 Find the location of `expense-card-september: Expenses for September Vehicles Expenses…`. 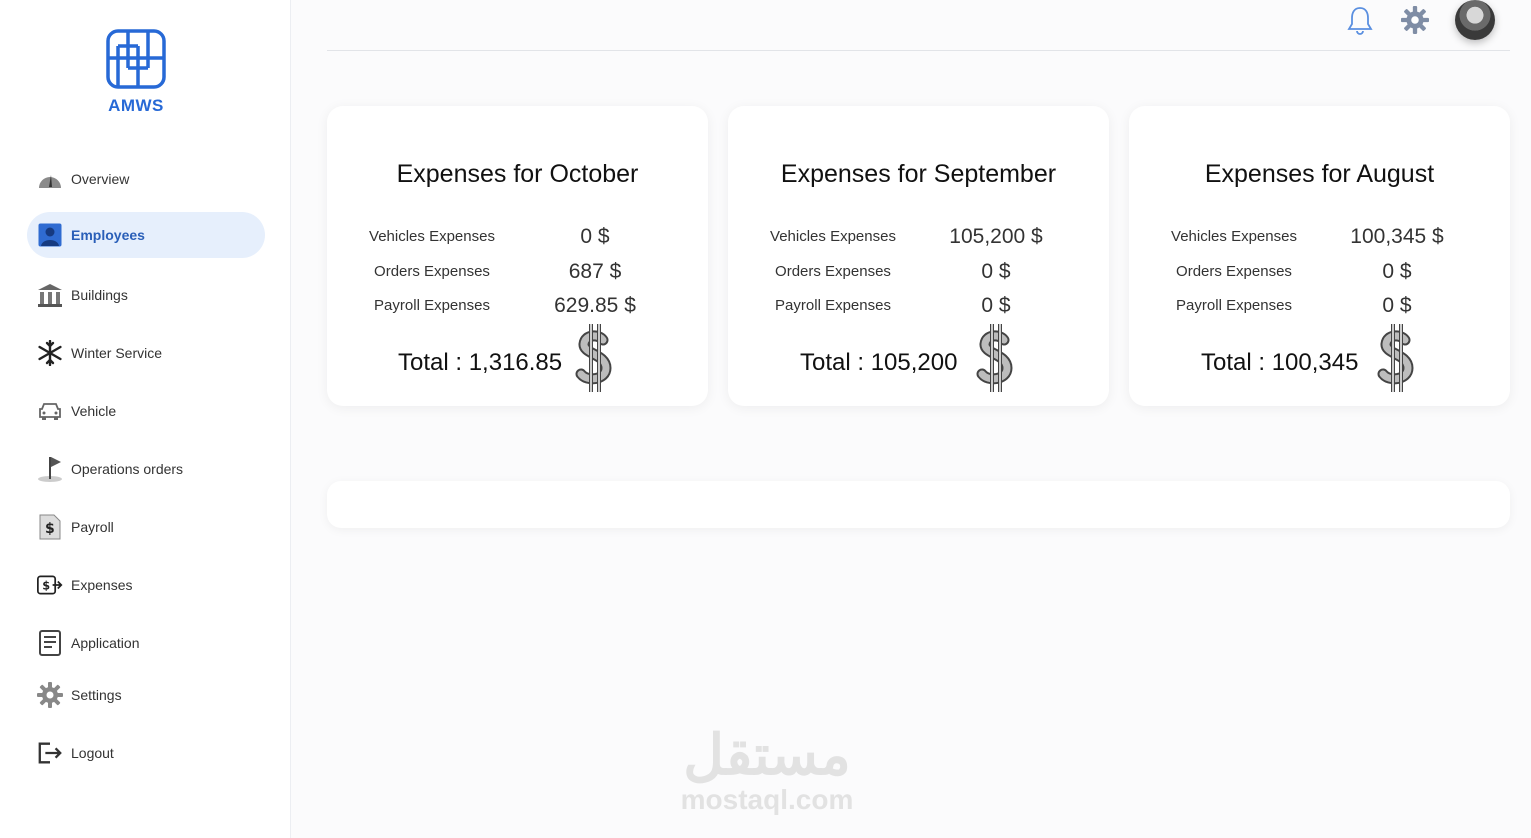

expense-card-september: Expenses for September Vehicles Expenses… is located at coordinates (918, 256).